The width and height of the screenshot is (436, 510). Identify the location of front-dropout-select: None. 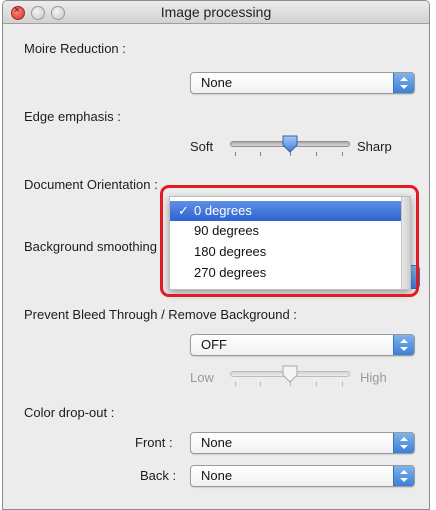
(302, 443).